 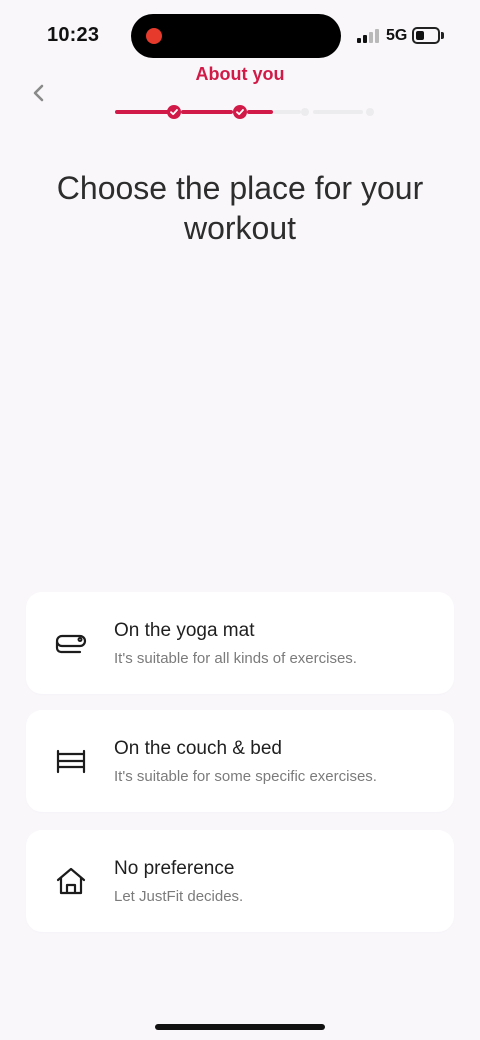 I want to click on option-description: Let JustFit decides., so click(x=179, y=896).